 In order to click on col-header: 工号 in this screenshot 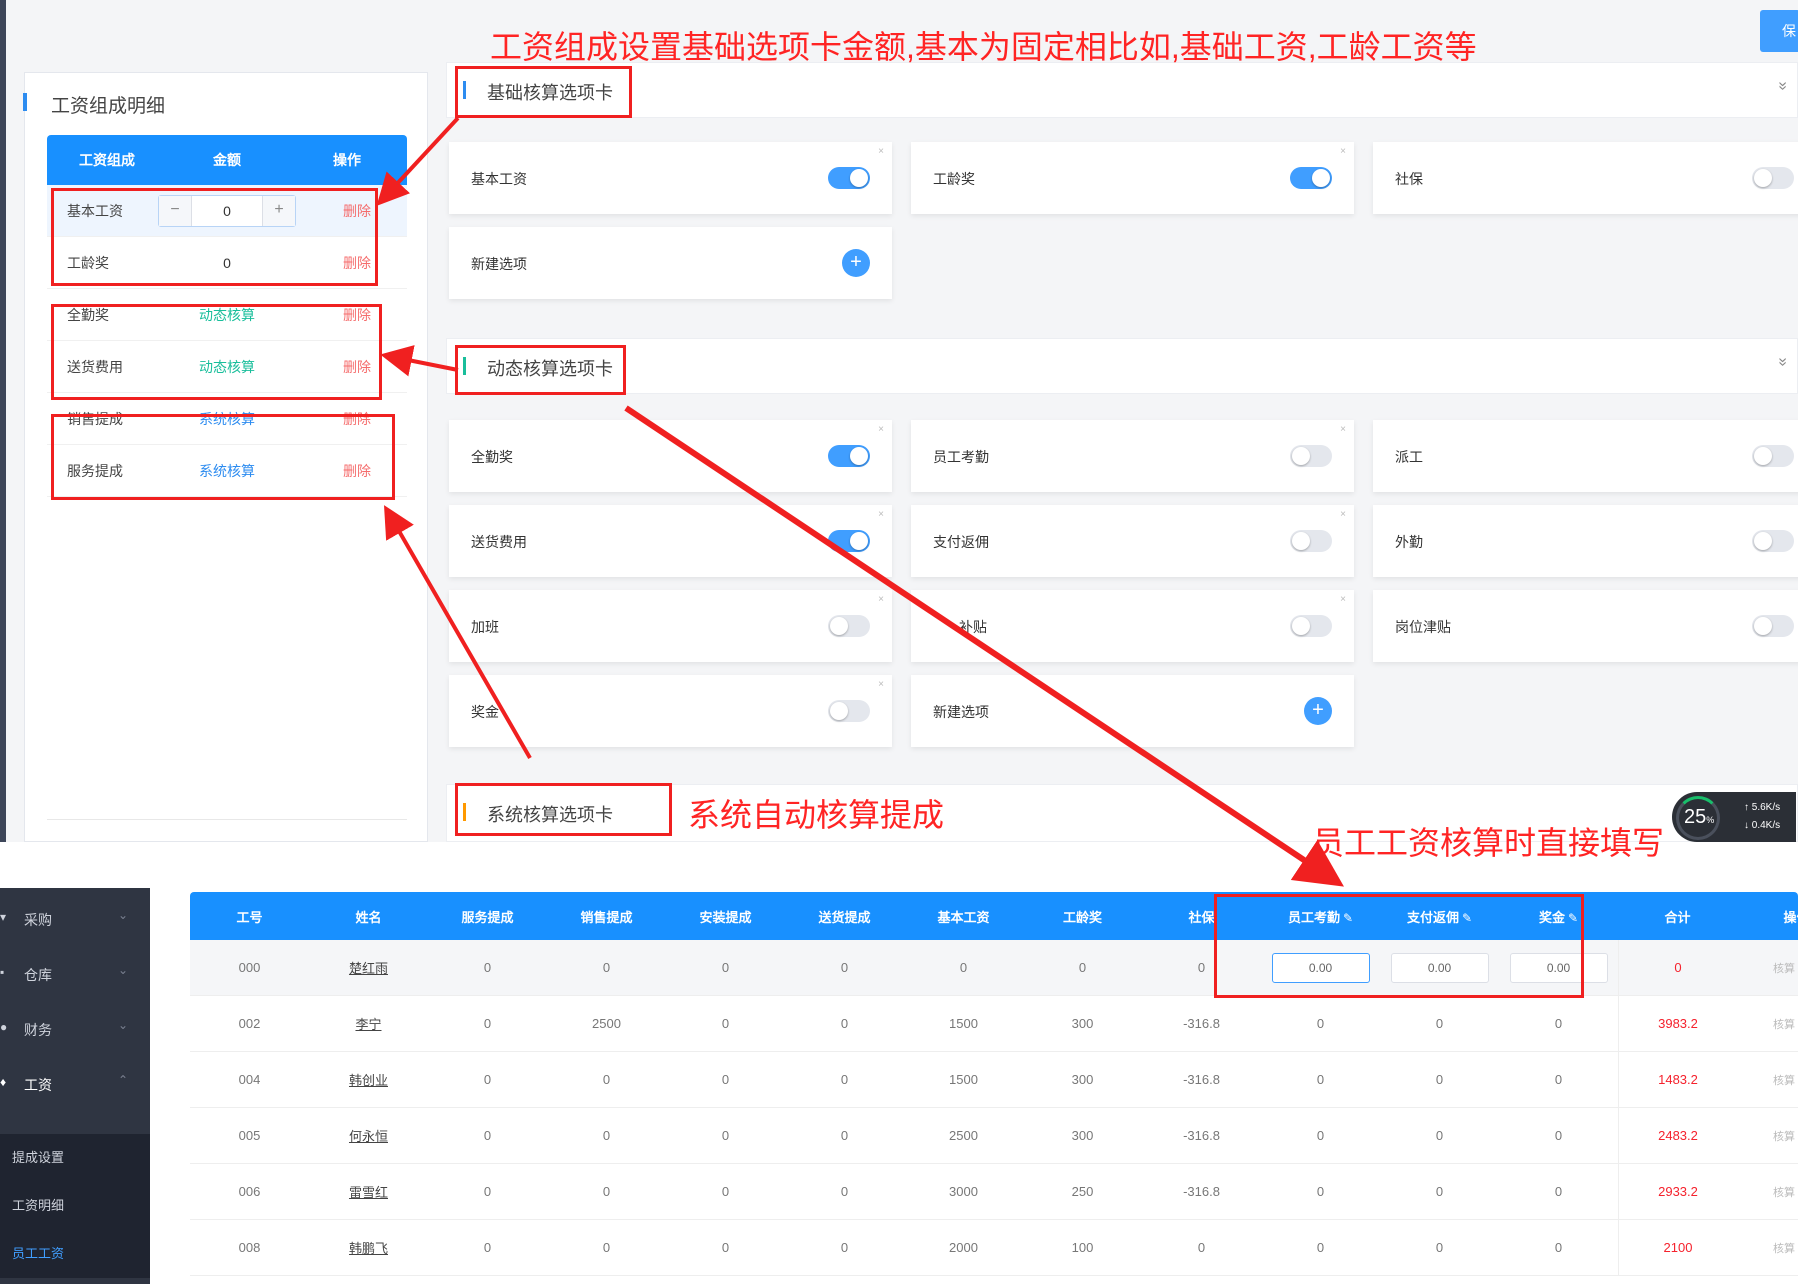, I will do `click(249, 917)`.